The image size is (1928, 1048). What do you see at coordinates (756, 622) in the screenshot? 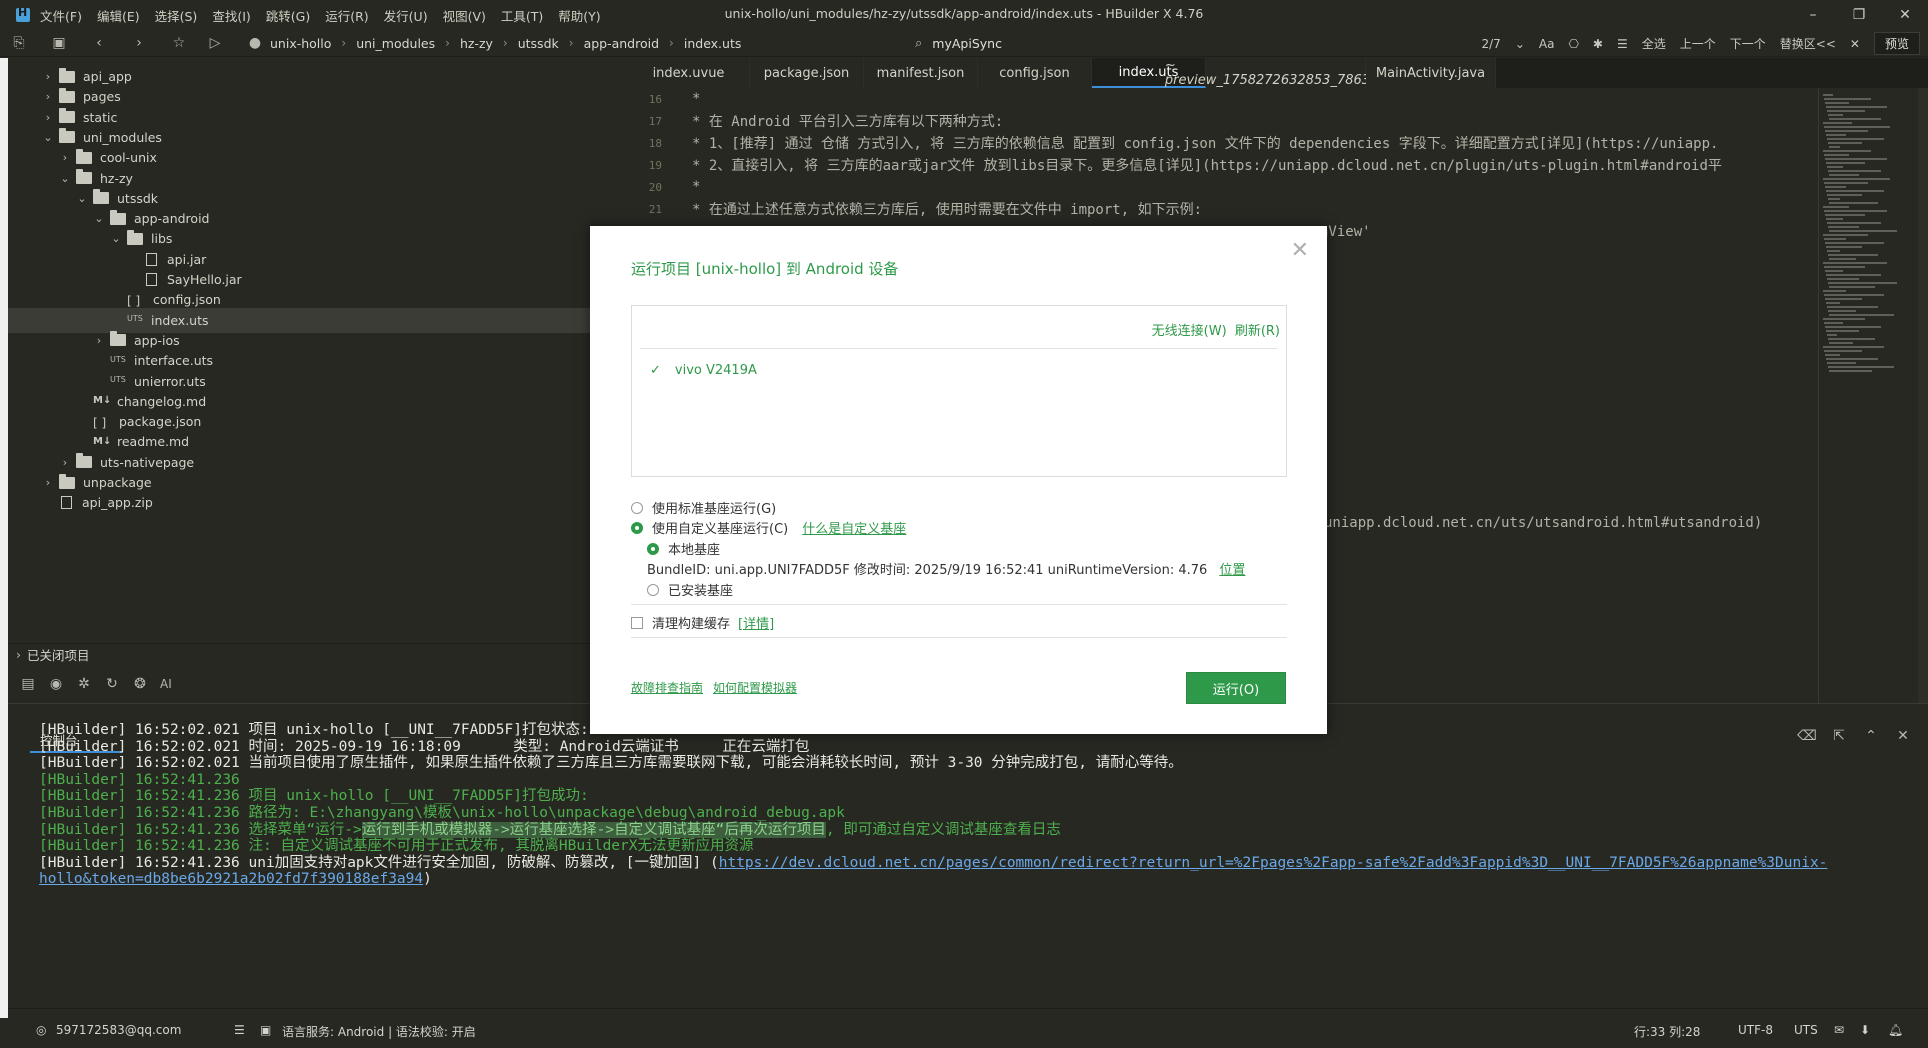
I see `details-link: [详情]` at bounding box center [756, 622].